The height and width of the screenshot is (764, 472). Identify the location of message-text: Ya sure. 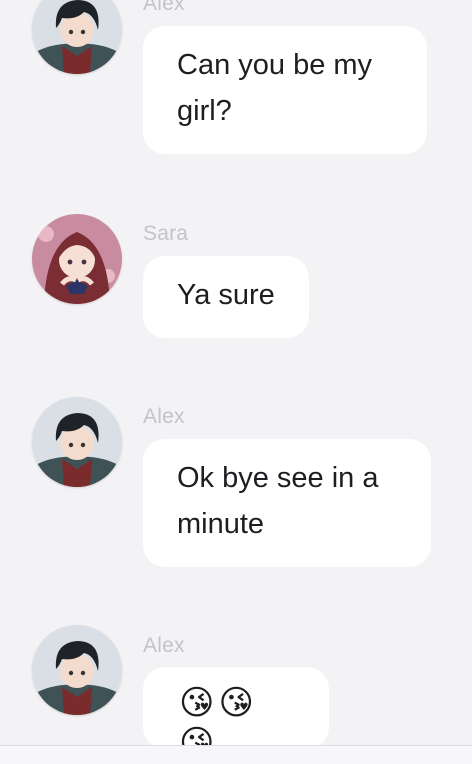
(226, 295).